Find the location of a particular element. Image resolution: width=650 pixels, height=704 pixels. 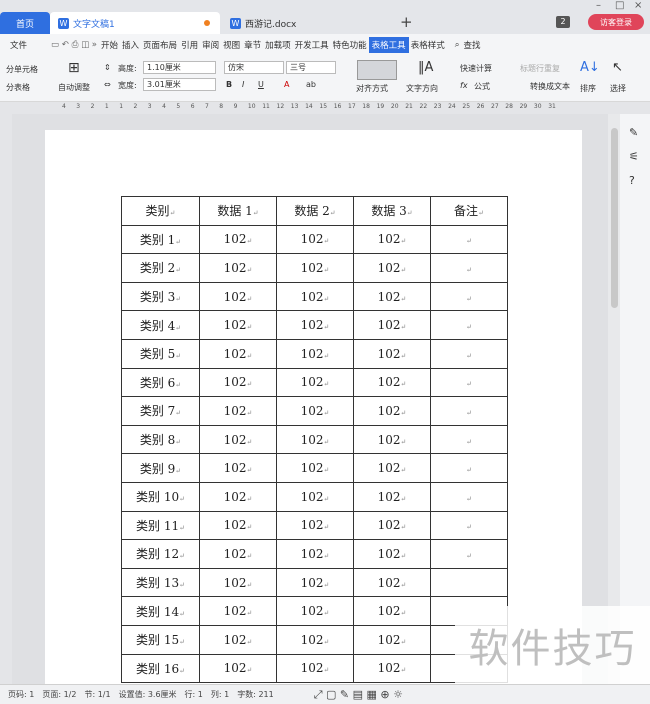

table-cell: 类别 2↵ is located at coordinates (160, 268).